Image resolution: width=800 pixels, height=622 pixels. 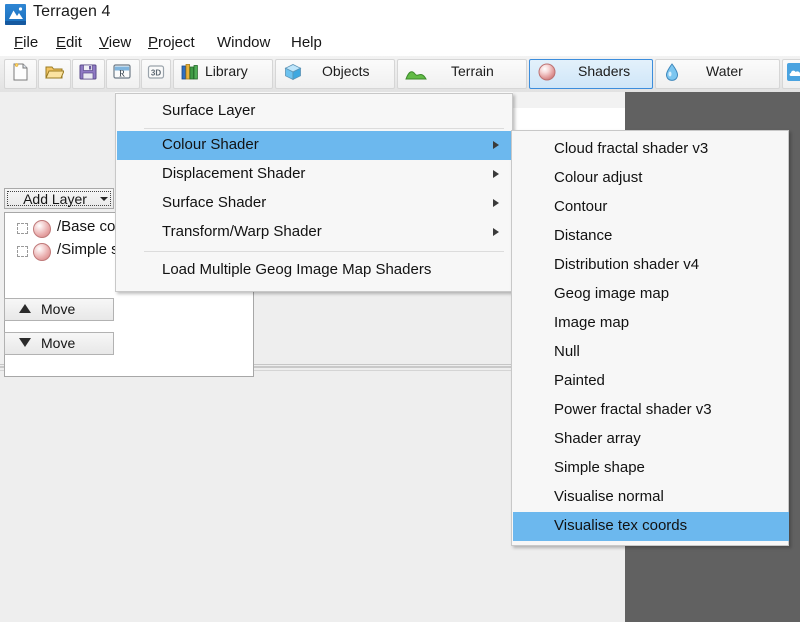 What do you see at coordinates (651, 352) in the screenshot?
I see `menu-item-null: Null` at bounding box center [651, 352].